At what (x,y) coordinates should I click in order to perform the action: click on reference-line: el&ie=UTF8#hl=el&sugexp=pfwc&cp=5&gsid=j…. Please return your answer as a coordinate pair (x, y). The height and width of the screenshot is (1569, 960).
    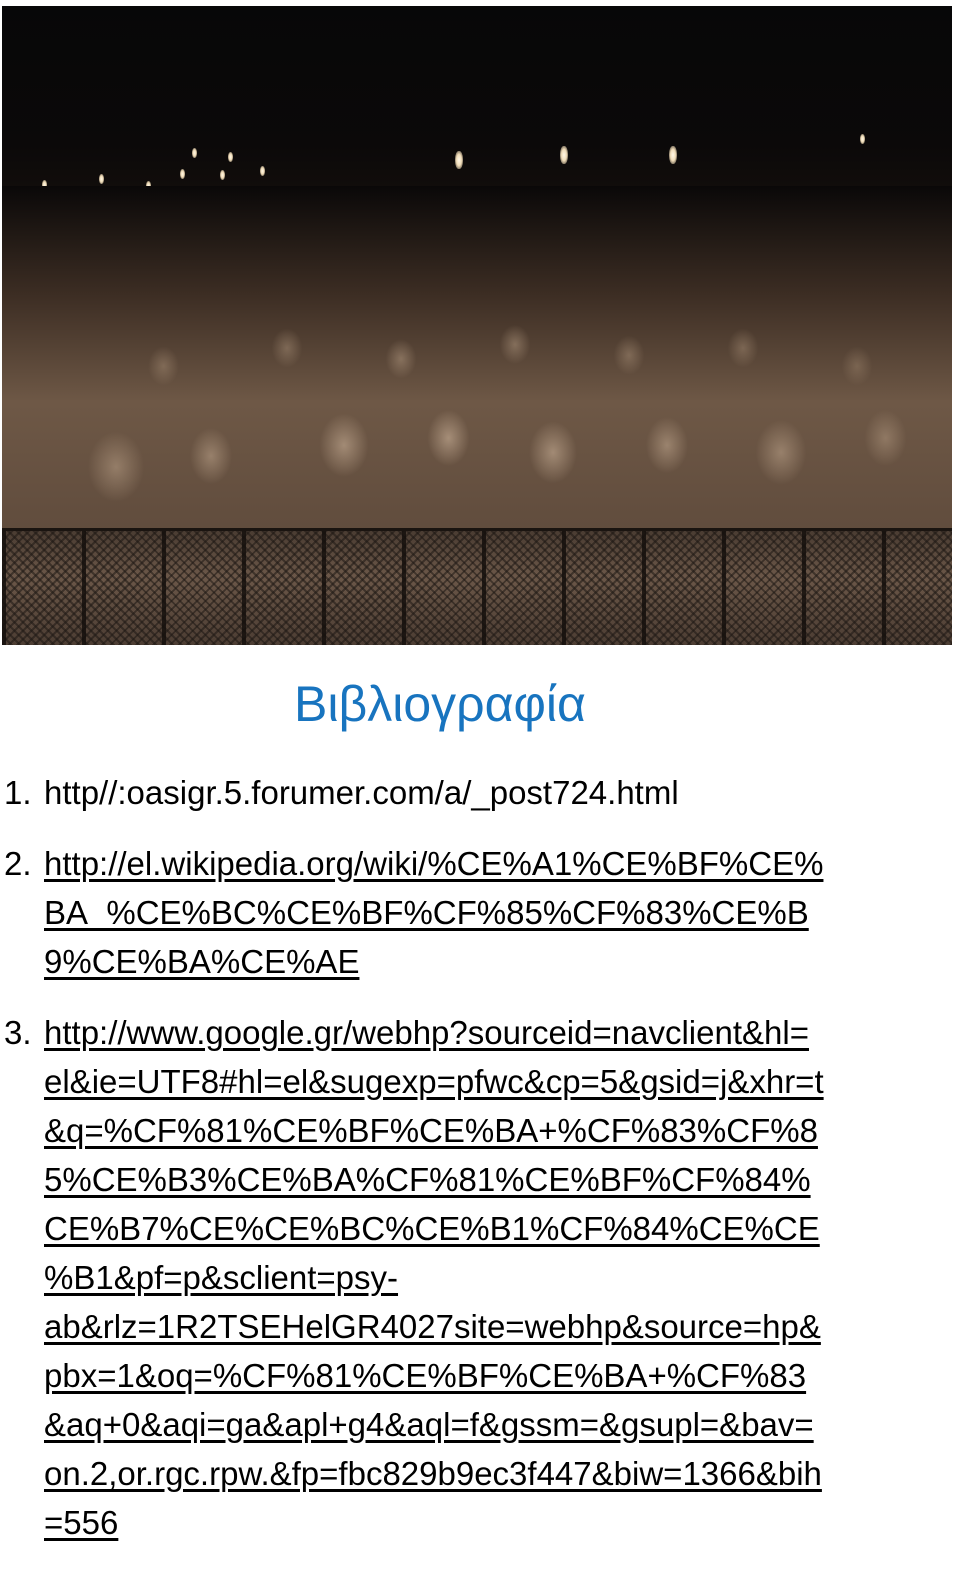
    Looking at the image, I should click on (434, 1081).